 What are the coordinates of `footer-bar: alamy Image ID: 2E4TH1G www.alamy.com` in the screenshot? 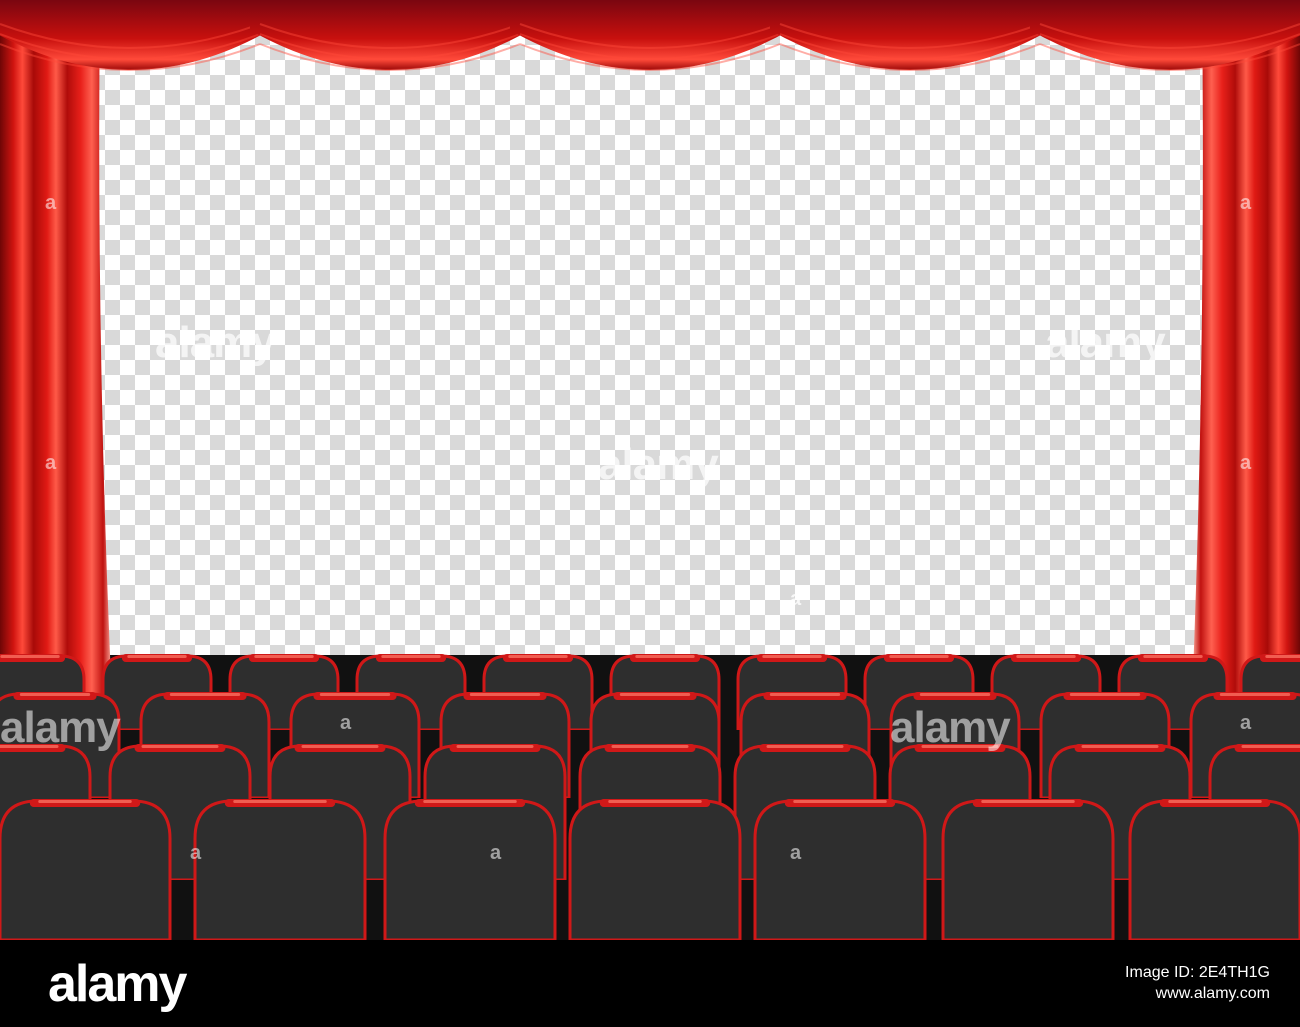 It's located at (650, 983).